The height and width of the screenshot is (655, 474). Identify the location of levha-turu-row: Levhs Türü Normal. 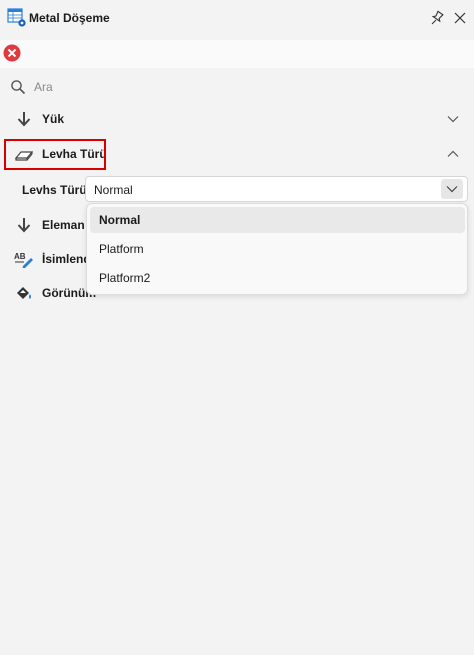
(237, 190).